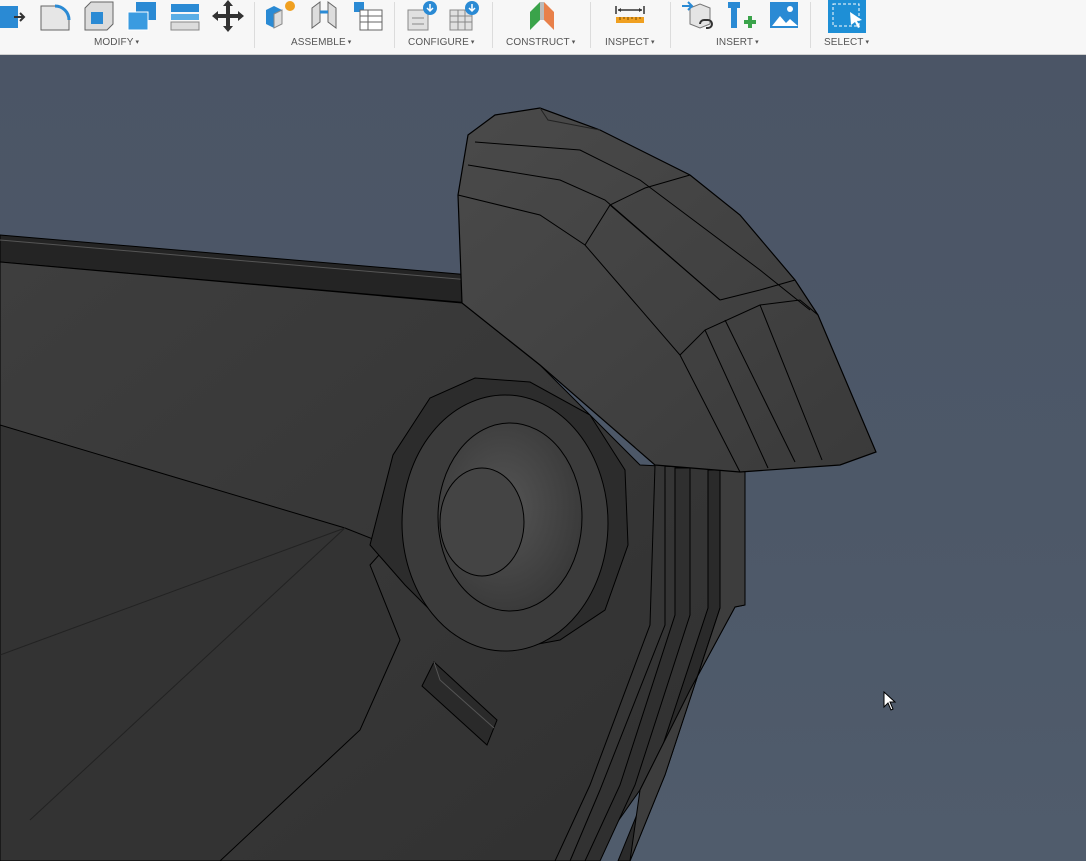  Describe the element at coordinates (444, 27) in the screenshot. I see `configure-group: CONFIGURE ▾` at that location.